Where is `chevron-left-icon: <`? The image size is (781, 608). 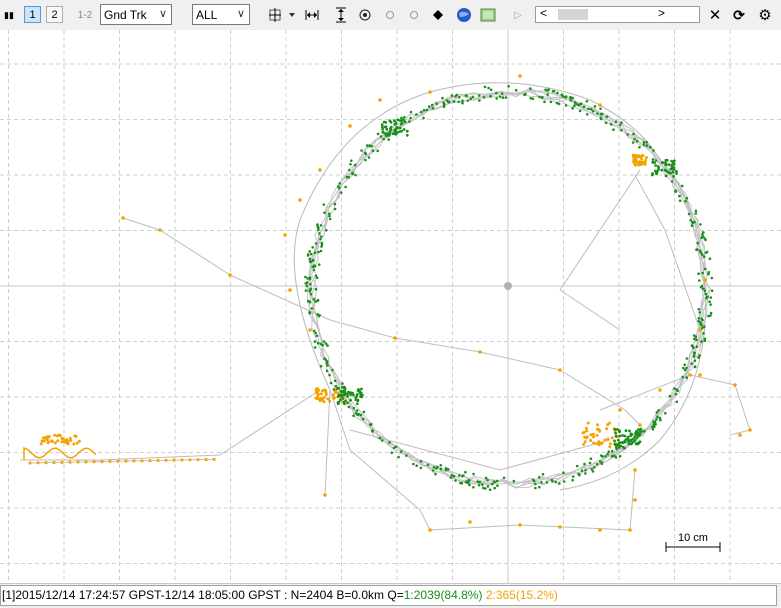
chevron-left-icon: < is located at coordinates (543, 13).